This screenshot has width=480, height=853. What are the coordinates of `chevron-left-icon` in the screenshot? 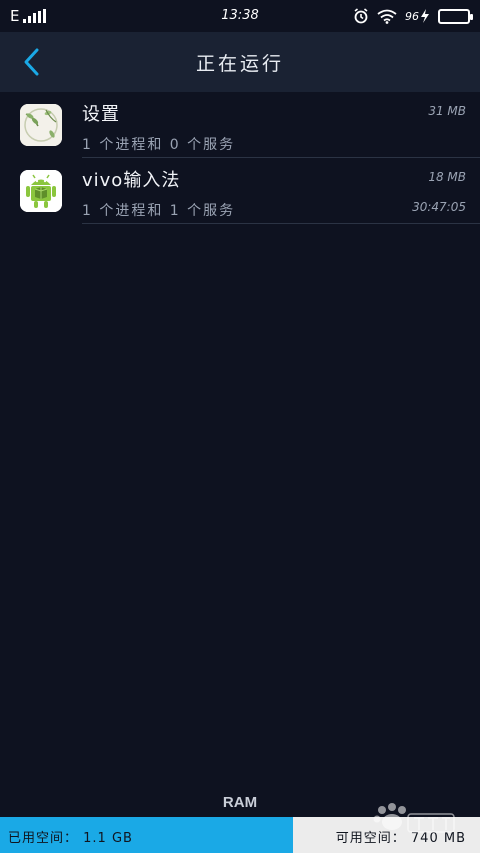 It's located at (31, 62).